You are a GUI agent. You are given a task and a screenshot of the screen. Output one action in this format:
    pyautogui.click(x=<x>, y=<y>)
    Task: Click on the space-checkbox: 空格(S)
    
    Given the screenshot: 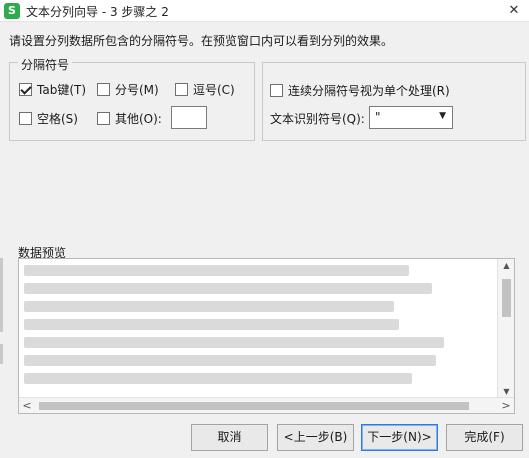 What is the action you would take?
    pyautogui.click(x=48, y=118)
    